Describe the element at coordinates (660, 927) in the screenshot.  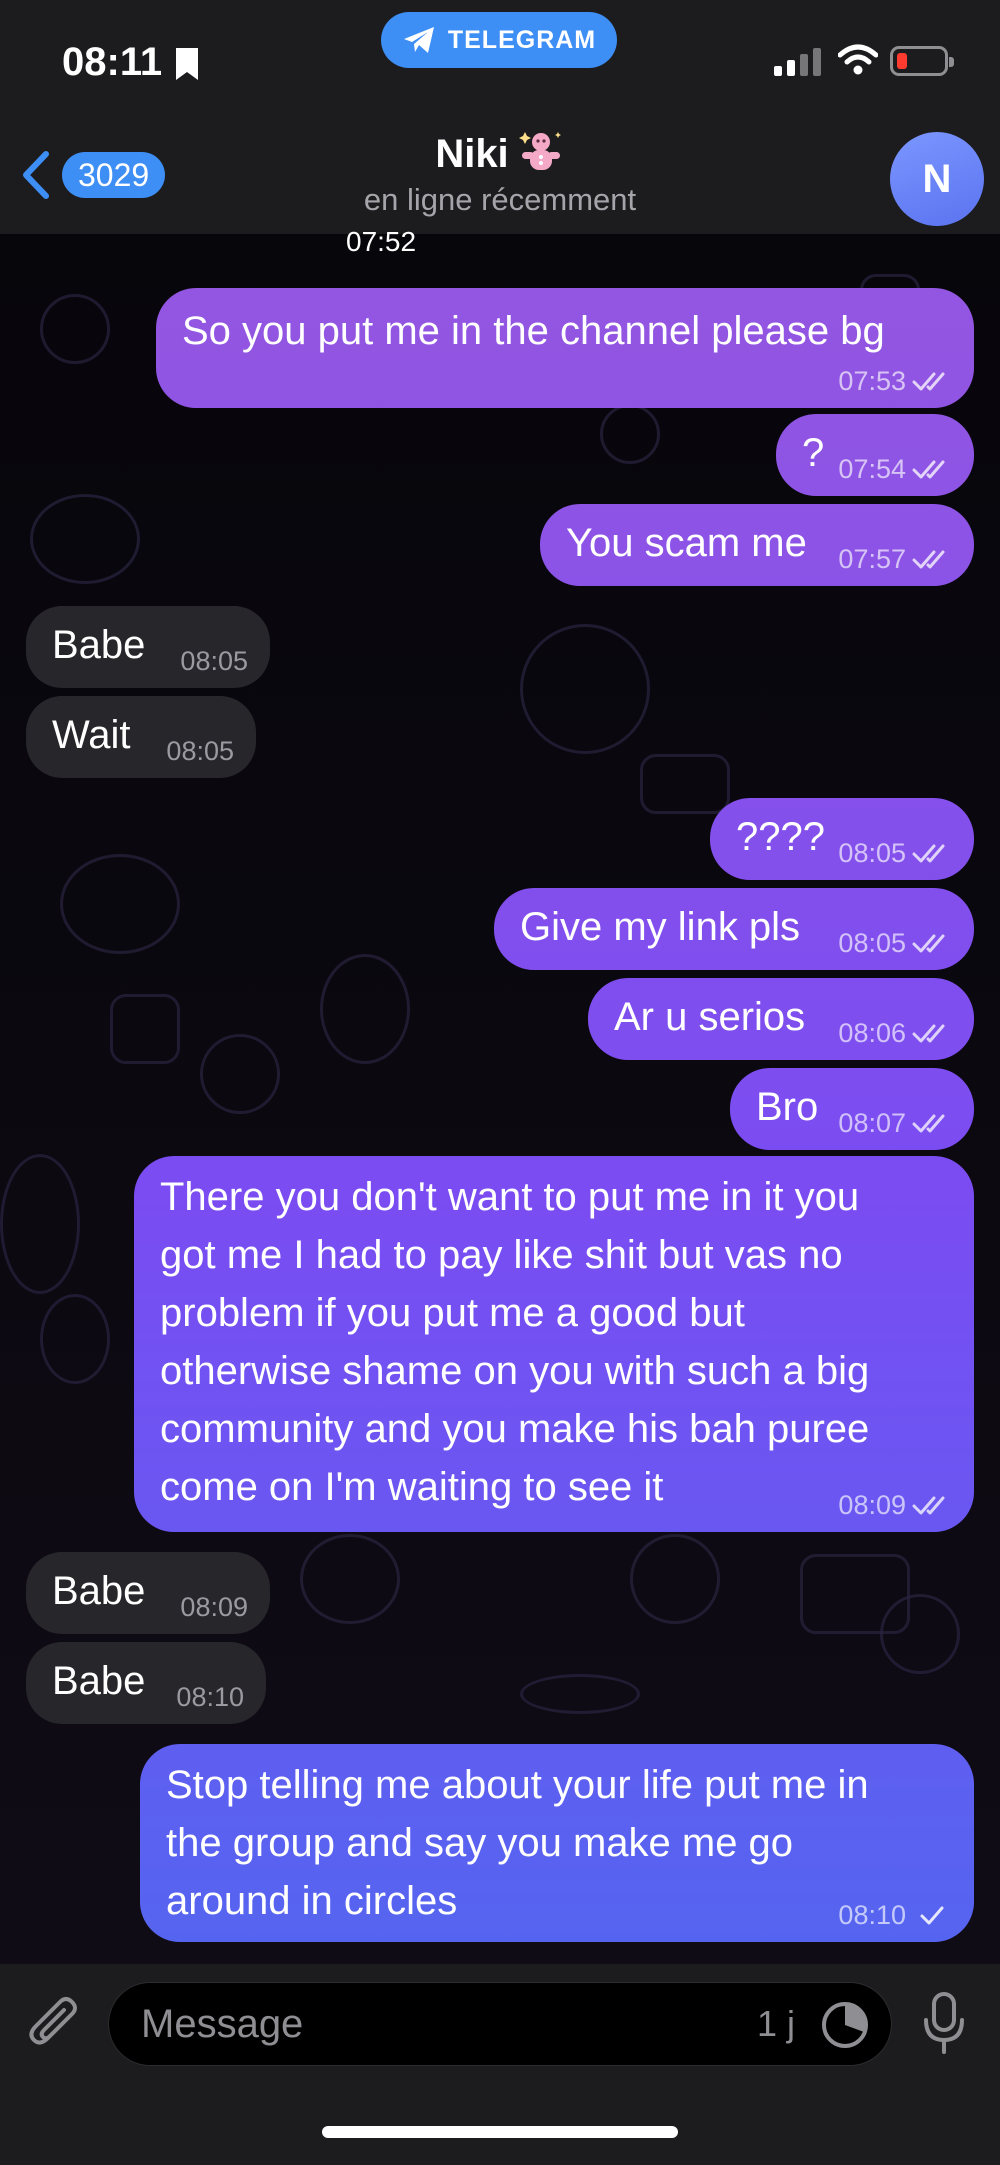
I see `message-text: Give my link pls` at that location.